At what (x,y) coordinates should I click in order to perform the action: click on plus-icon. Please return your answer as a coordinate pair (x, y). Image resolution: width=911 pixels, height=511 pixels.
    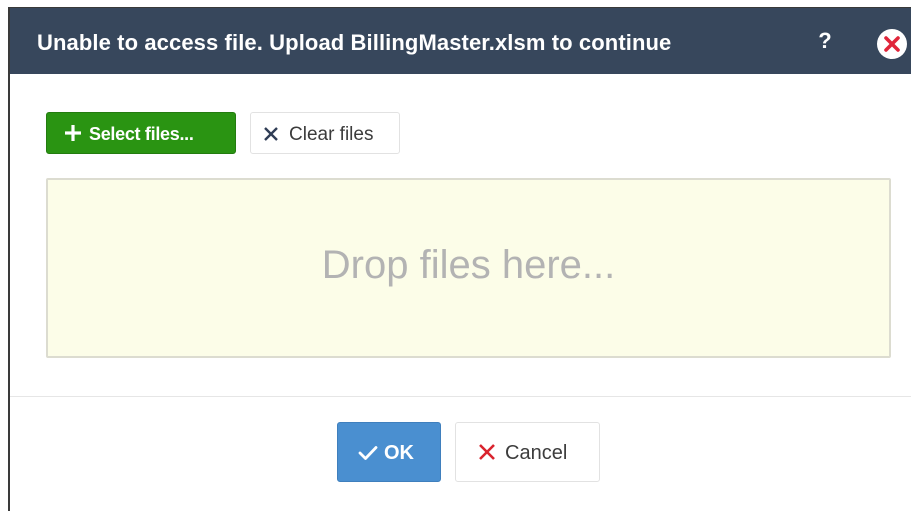
    Looking at the image, I should click on (73, 133).